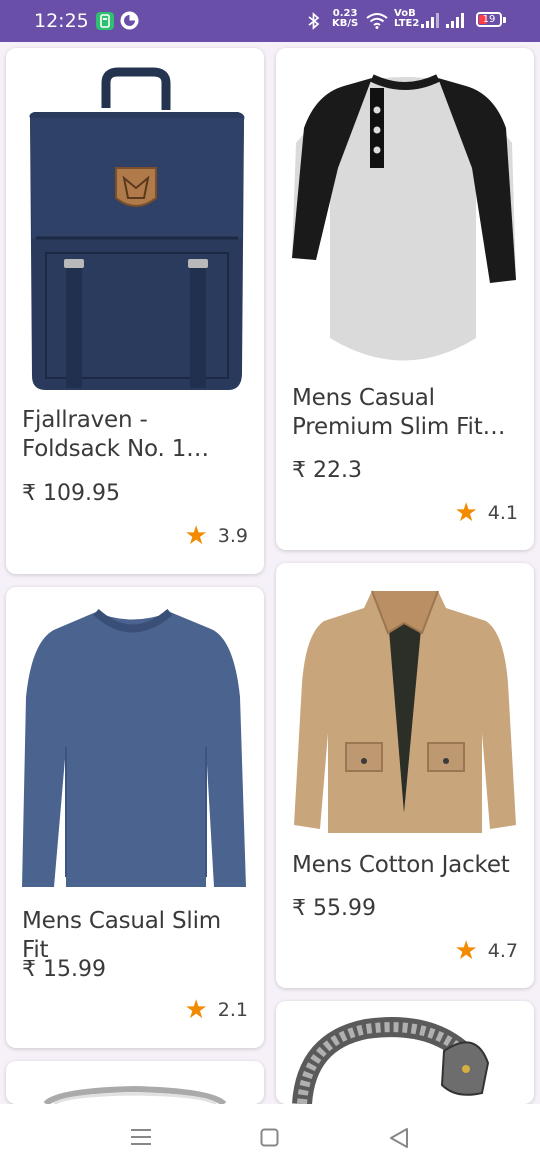 The image size is (540, 1170). I want to click on product-rating: ★ 4.1, so click(486, 513).